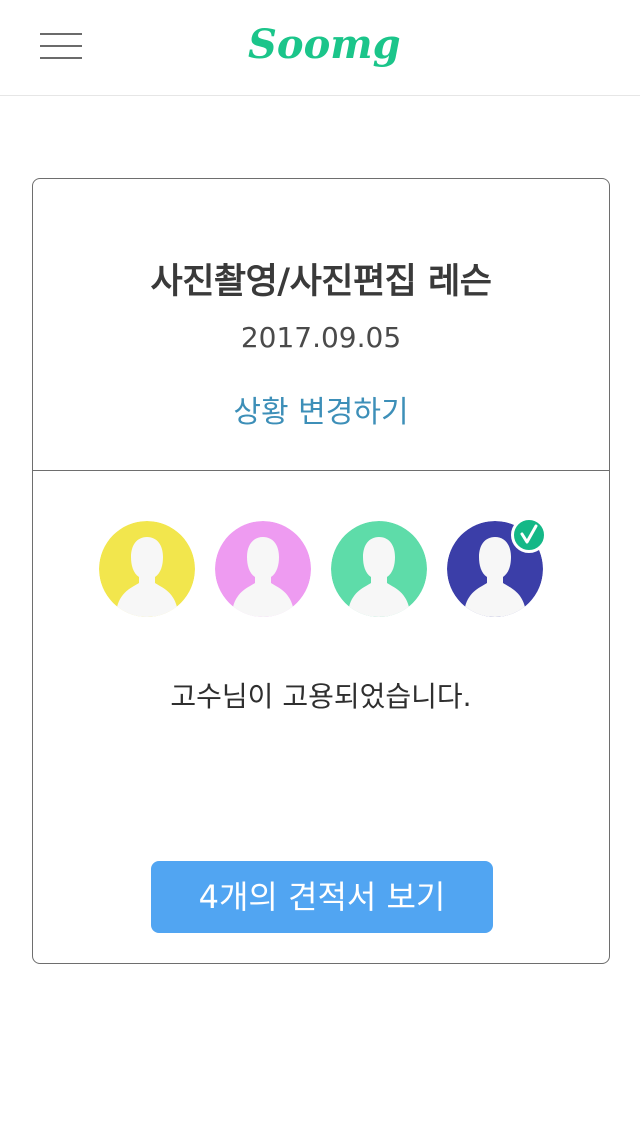  I want to click on svg-text: Soomgo, so click(324, 44).